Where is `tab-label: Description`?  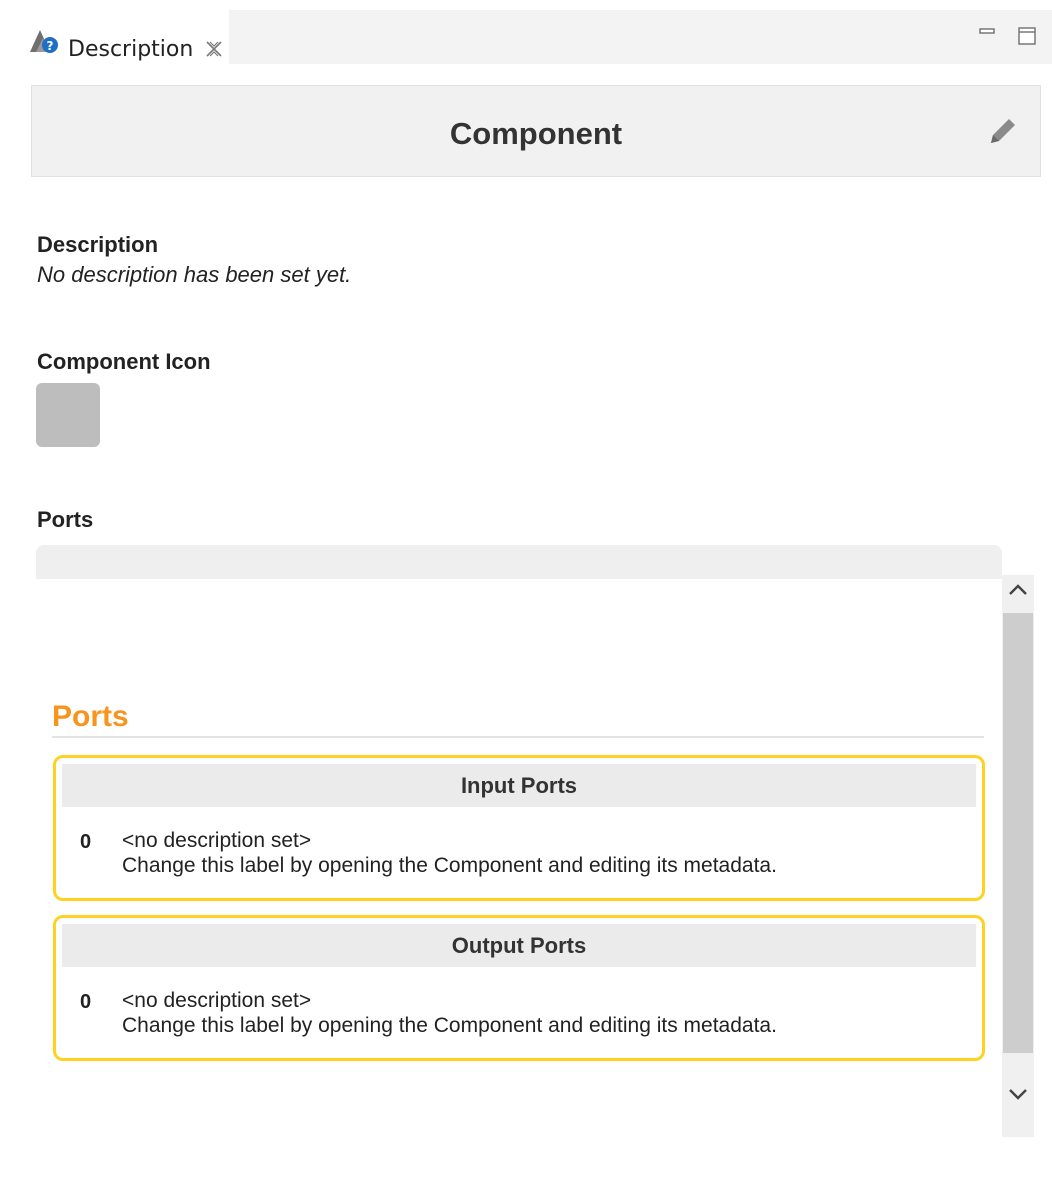 tab-label: Description is located at coordinates (131, 49).